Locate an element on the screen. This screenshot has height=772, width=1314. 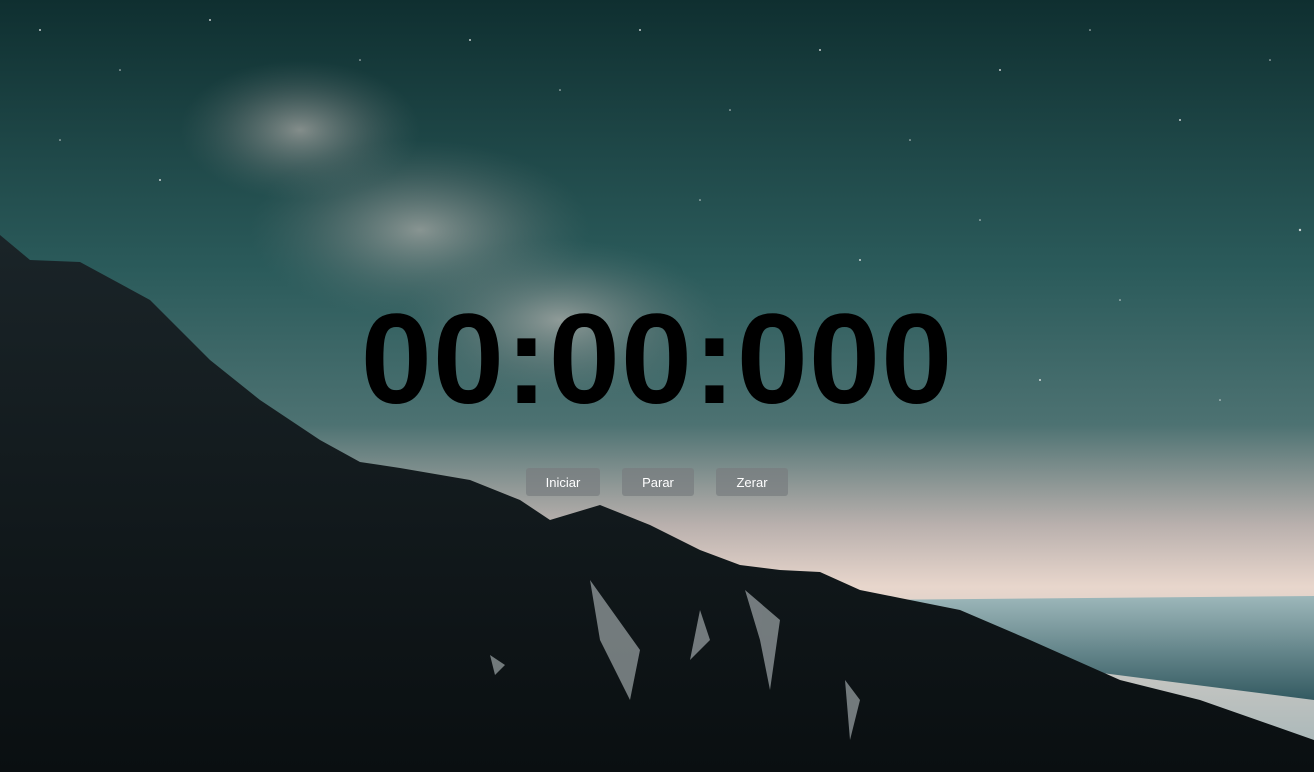
stopwatch-display: 00:00:000 is located at coordinates (657, 359).